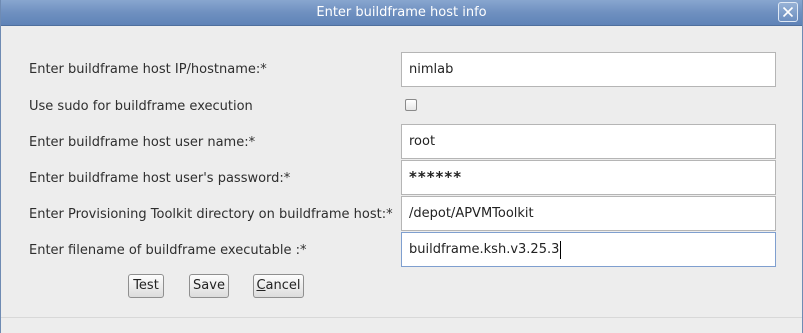 The width and height of the screenshot is (803, 333). I want to click on password-label: Enter buildframe host user's password:*, so click(160, 178).